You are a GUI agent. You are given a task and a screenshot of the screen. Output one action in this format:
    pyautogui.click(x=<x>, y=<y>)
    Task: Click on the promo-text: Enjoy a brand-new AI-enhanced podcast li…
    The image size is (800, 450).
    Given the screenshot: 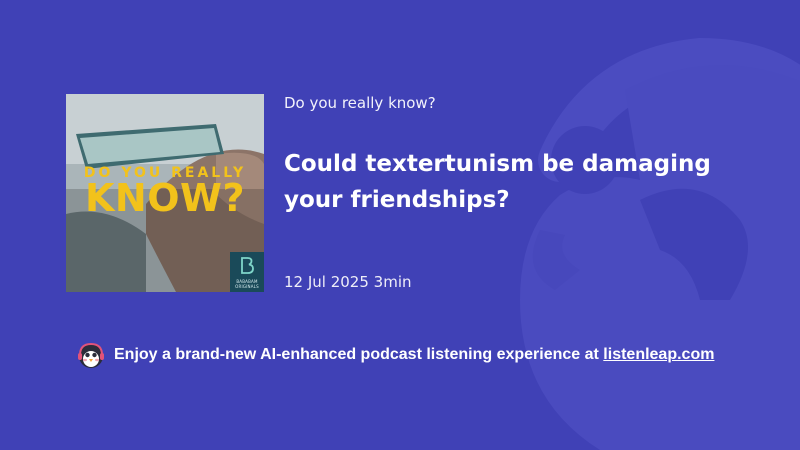 What is the action you would take?
    pyautogui.click(x=414, y=355)
    